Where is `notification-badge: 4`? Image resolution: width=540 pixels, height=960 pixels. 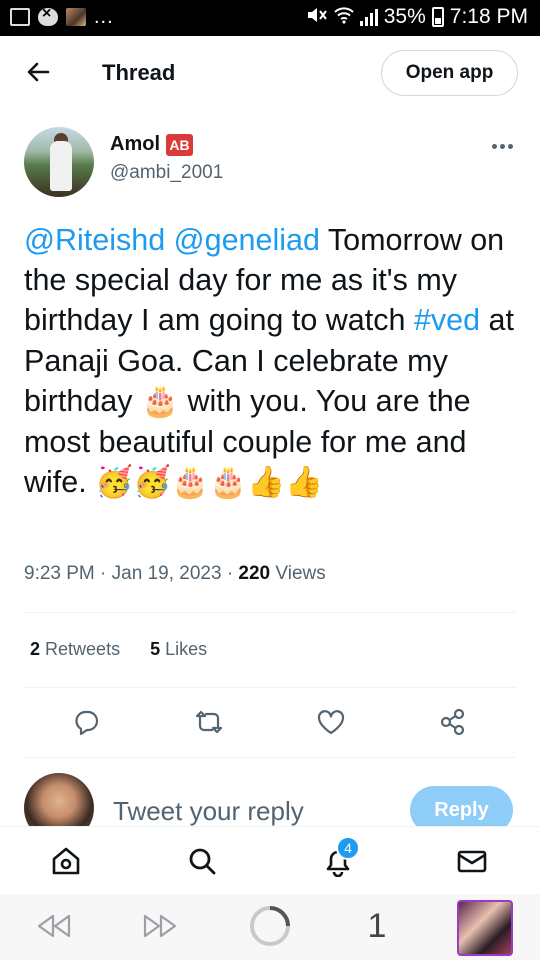
notification-badge: 4 is located at coordinates (348, 848).